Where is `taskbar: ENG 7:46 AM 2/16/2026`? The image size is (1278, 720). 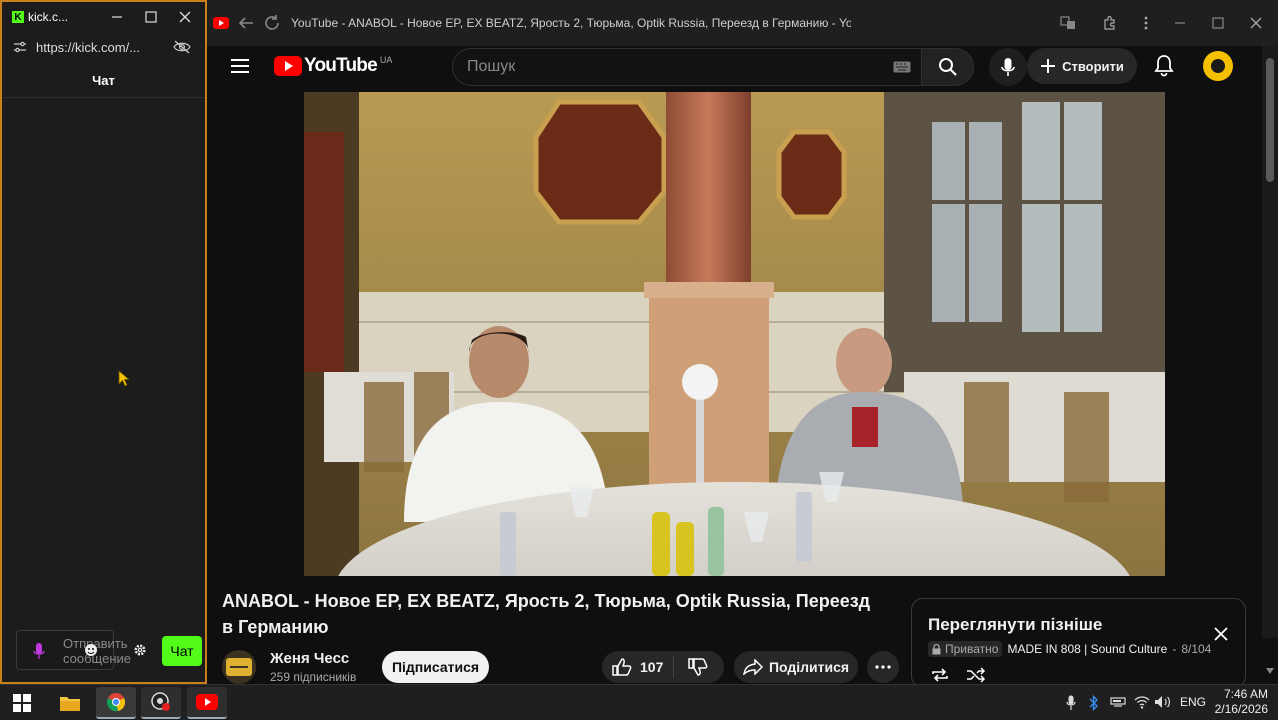
taskbar: ENG 7:46 AM 2/16/2026 is located at coordinates (639, 702).